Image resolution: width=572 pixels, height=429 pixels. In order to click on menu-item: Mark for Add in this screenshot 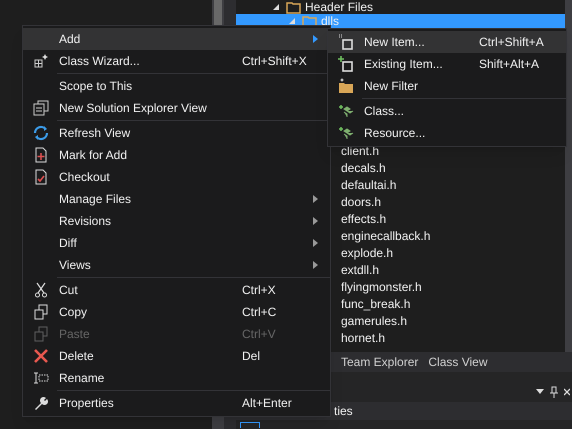, I will do `click(176, 155)`.